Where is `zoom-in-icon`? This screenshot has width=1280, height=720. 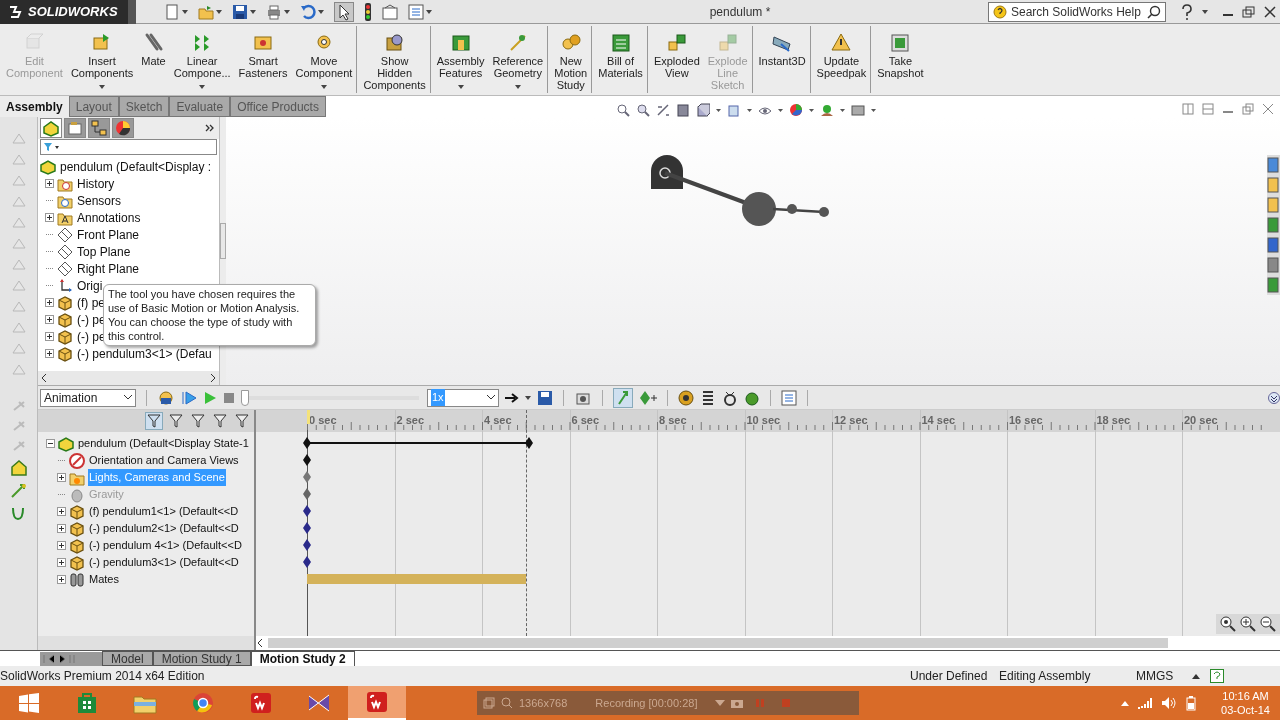
zoom-in-icon is located at coordinates (1248, 624).